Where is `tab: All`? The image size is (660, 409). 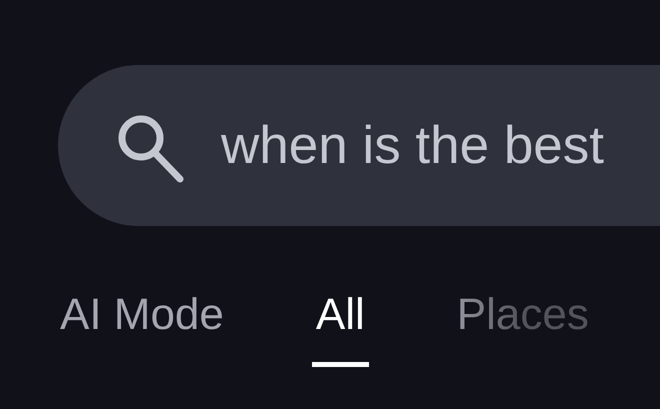 tab: All is located at coordinates (340, 328).